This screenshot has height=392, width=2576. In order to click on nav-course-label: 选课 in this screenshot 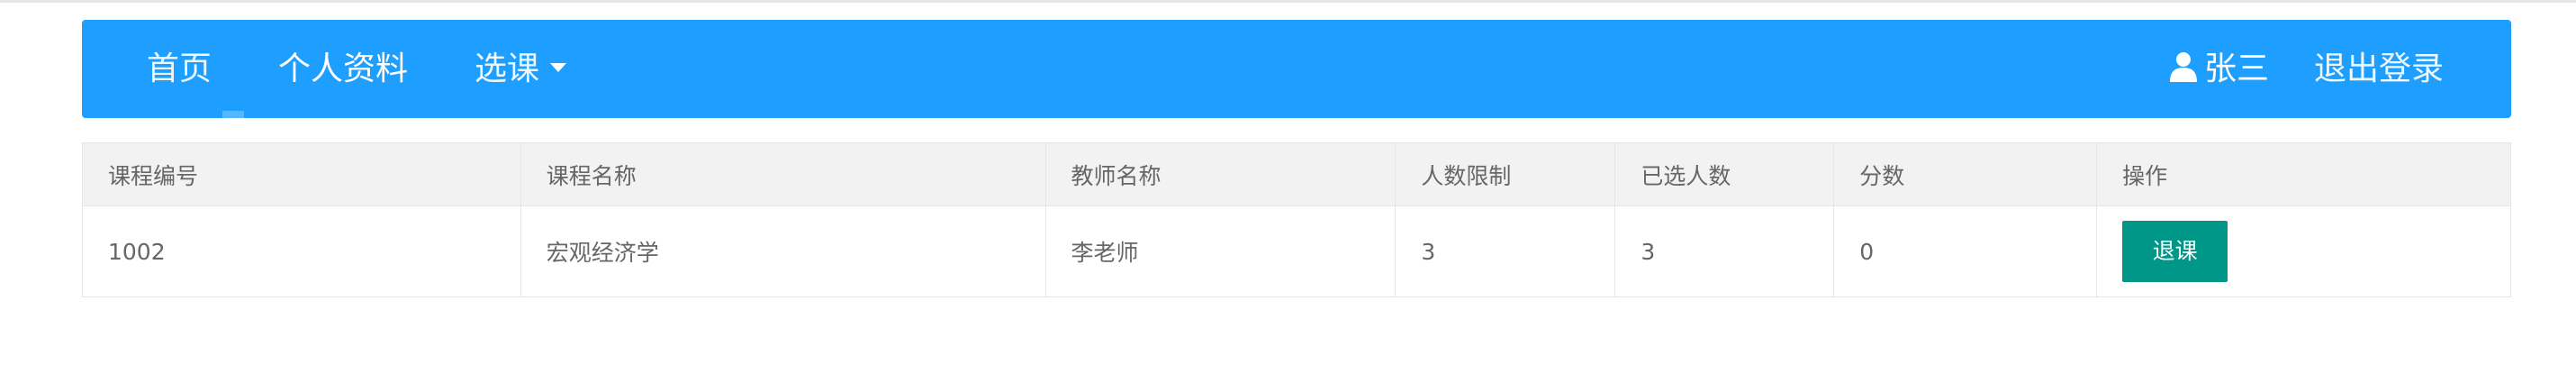, I will do `click(507, 68)`.